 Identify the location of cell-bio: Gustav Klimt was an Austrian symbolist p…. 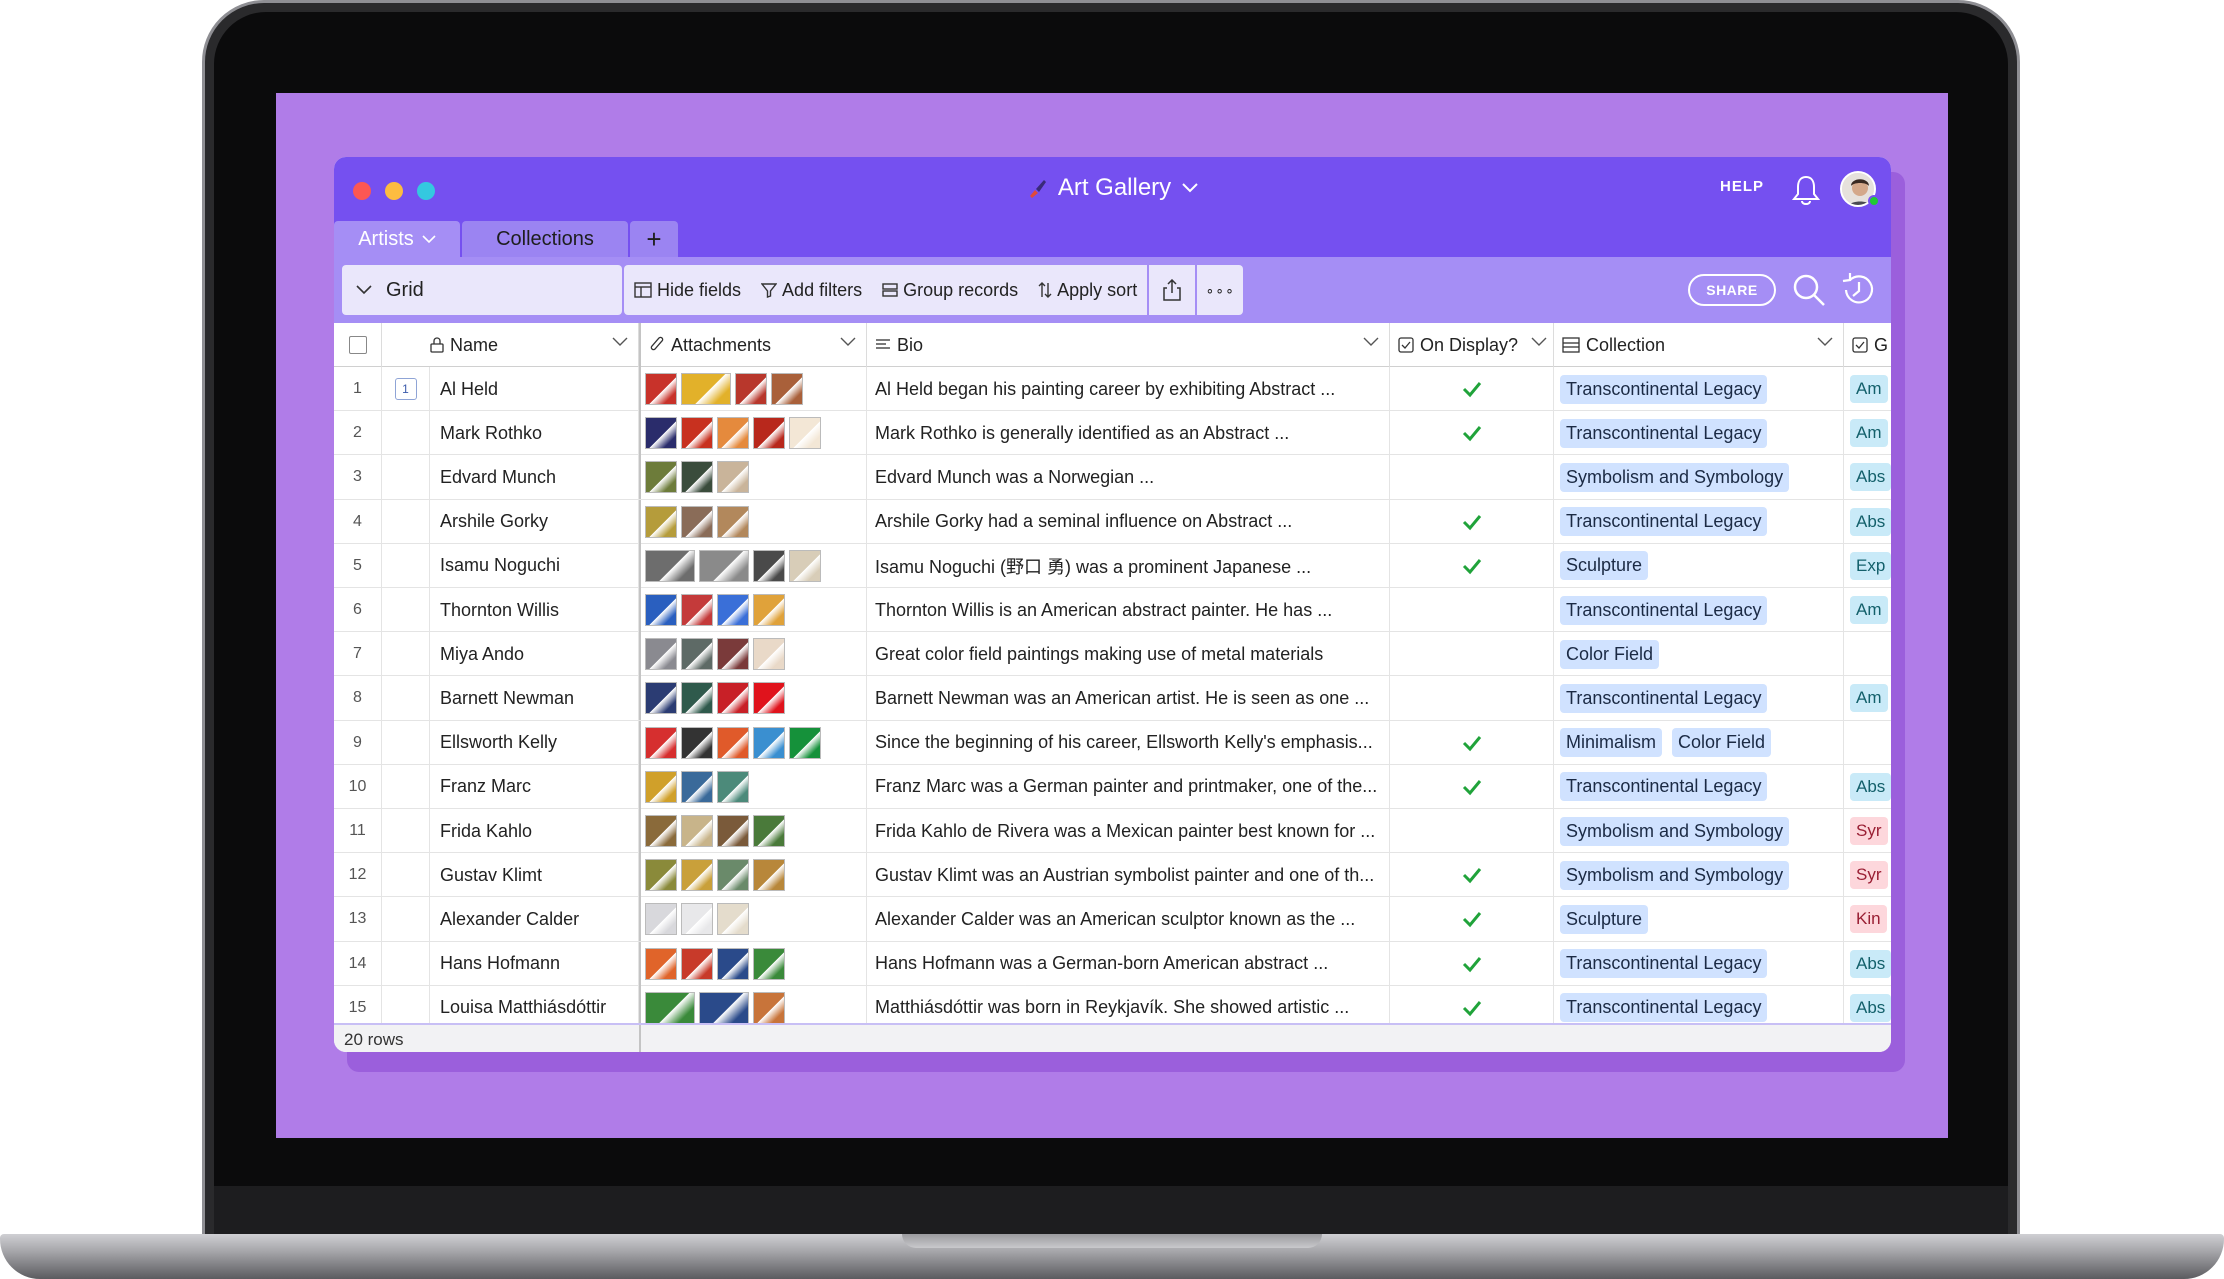
(1128, 875).